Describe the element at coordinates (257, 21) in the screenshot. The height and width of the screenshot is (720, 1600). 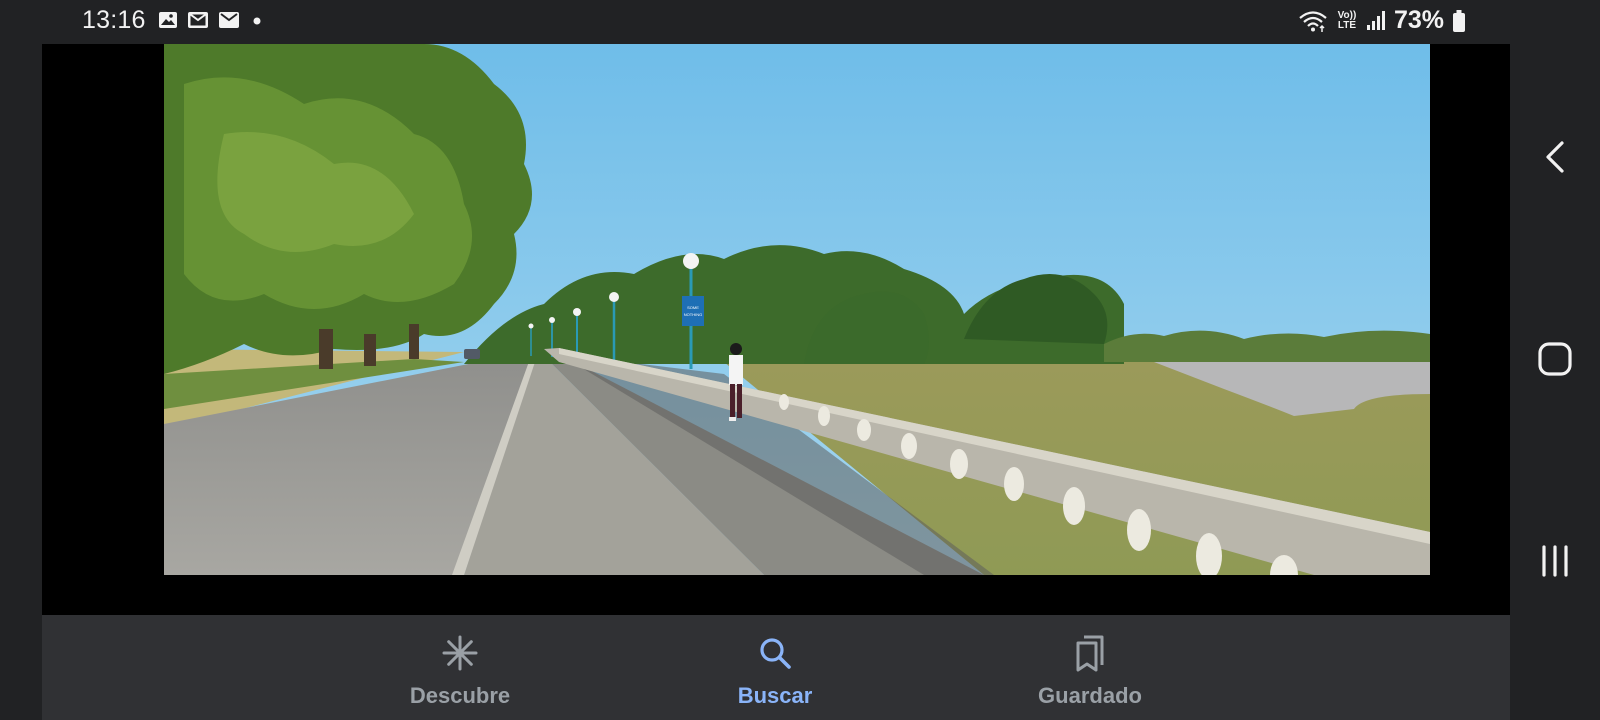
I see `more-notifications-dot-icon` at that location.